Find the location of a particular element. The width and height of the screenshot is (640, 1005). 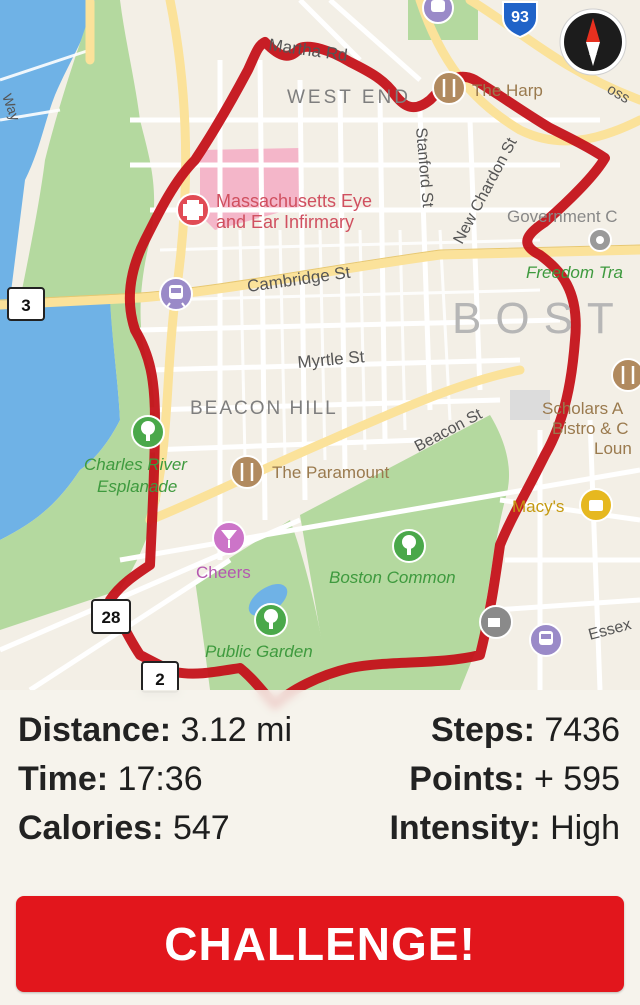

route-28-shield: 28 is located at coordinates (111, 616).